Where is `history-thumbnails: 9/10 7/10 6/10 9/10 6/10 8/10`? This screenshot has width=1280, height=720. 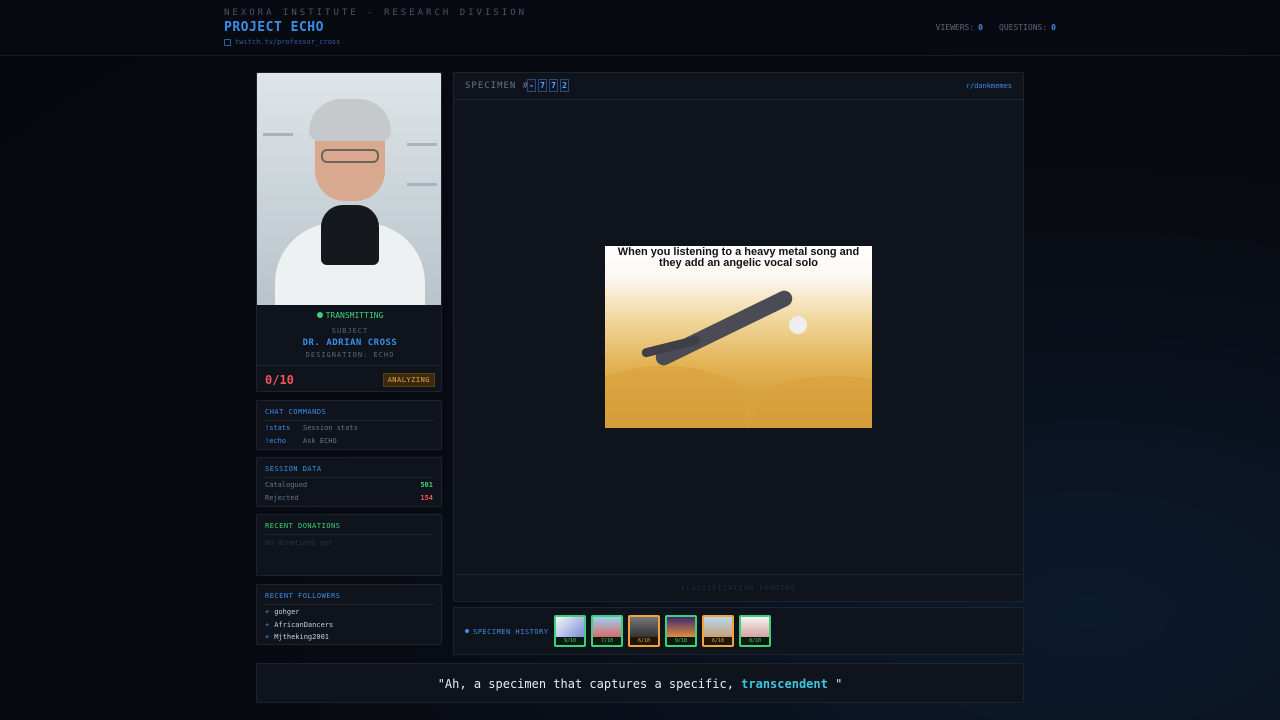
history-thumbnails: 9/10 7/10 6/10 9/10 6/10 8/10 is located at coordinates (662, 631).